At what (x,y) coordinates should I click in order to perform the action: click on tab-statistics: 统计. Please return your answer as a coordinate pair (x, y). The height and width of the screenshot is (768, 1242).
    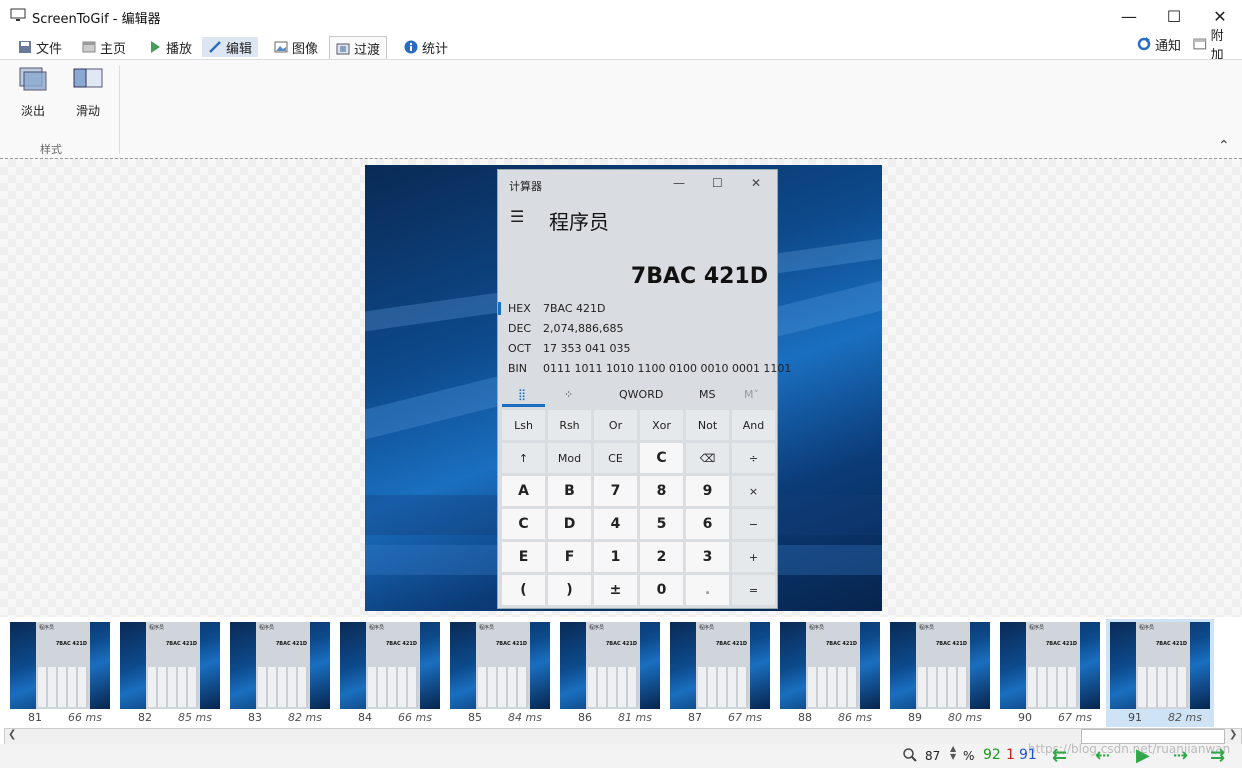
    Looking at the image, I should click on (426, 47).